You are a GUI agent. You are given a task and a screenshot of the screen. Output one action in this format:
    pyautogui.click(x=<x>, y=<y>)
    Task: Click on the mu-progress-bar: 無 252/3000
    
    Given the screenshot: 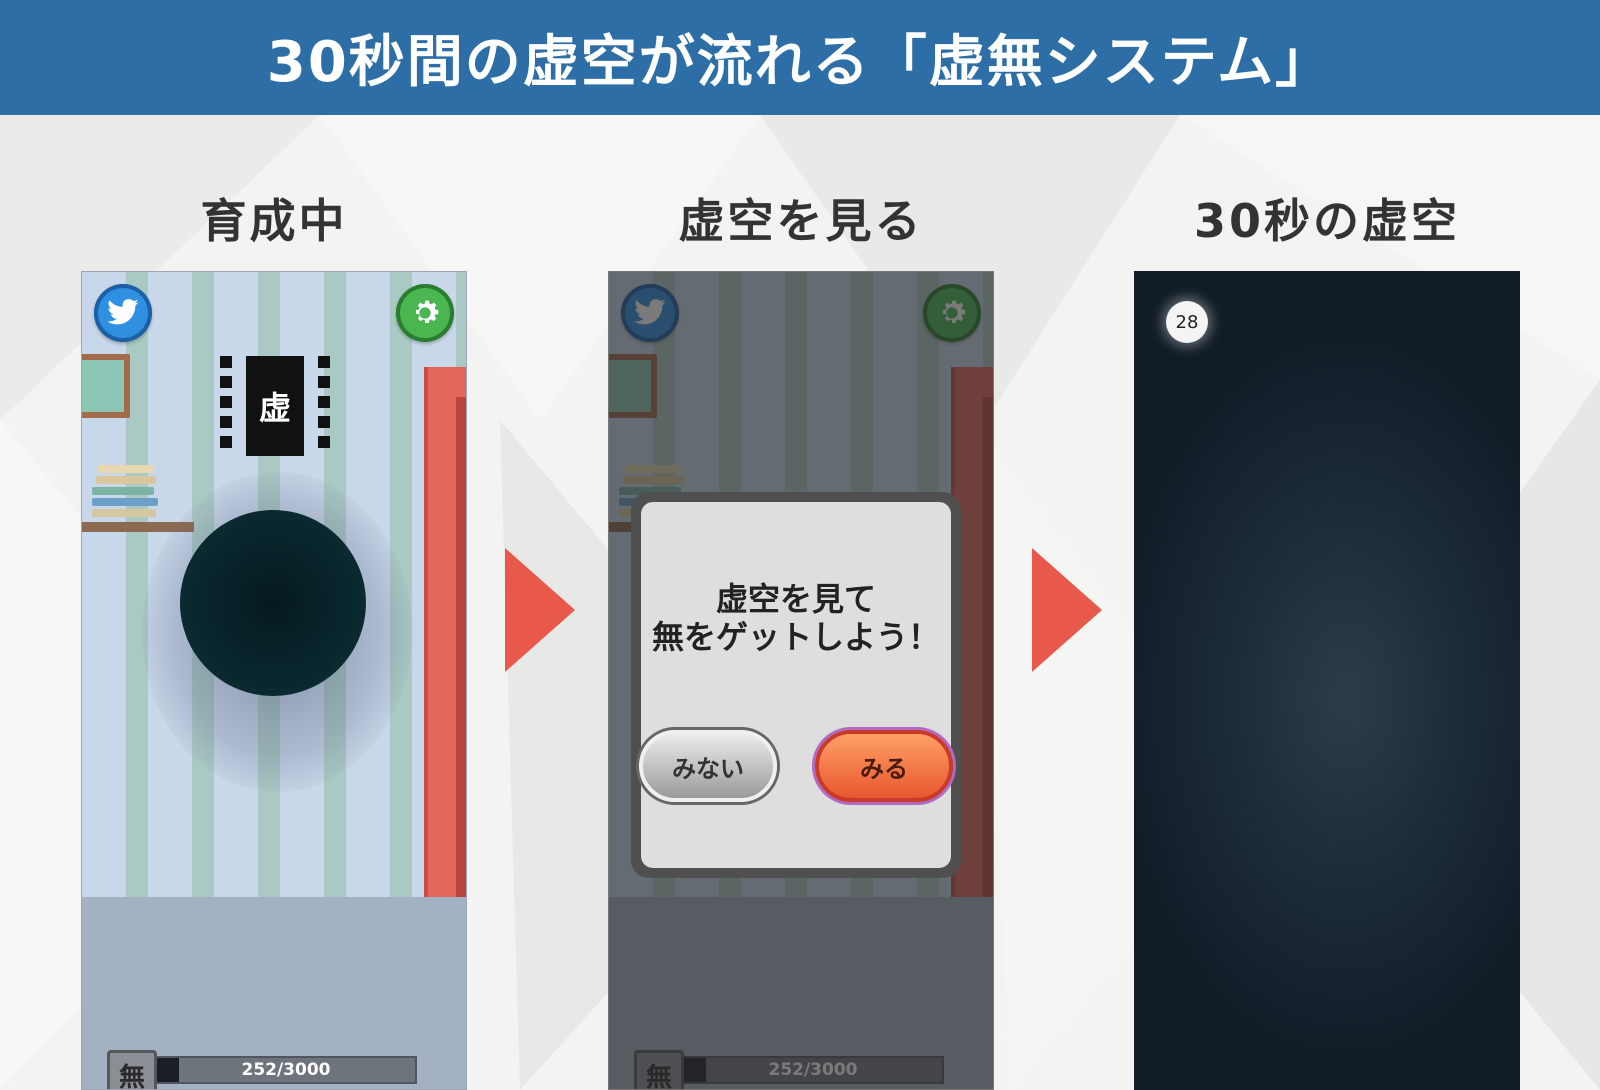 What is the action you would take?
    pyautogui.click(x=264, y=1069)
    